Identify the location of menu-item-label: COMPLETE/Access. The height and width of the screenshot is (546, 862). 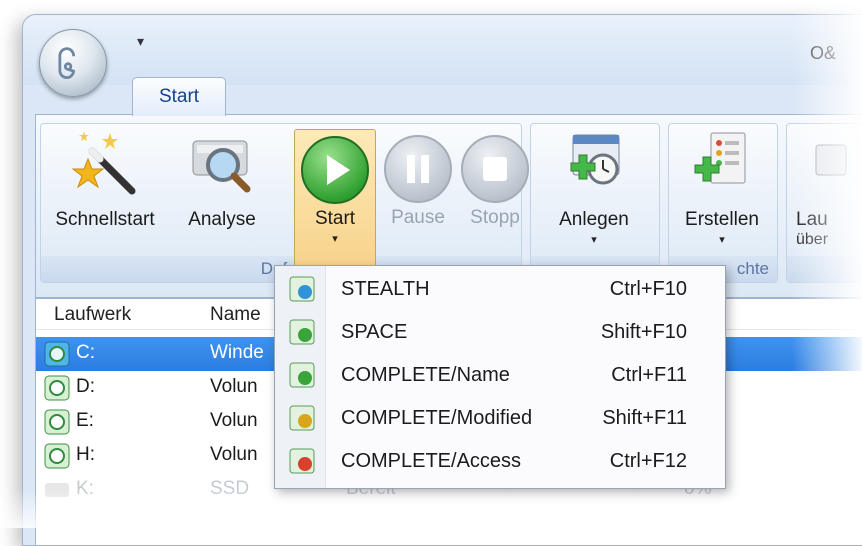
(431, 461).